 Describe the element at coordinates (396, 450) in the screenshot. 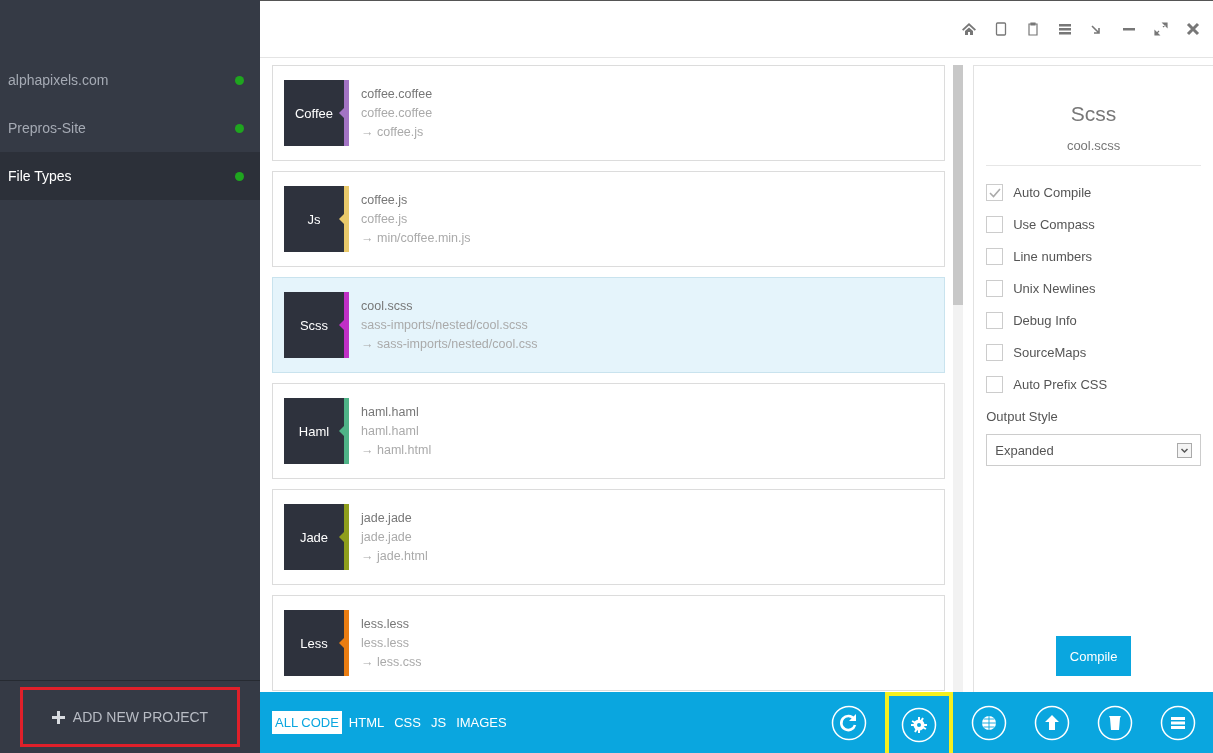

I see `output-path: → haml.html` at that location.